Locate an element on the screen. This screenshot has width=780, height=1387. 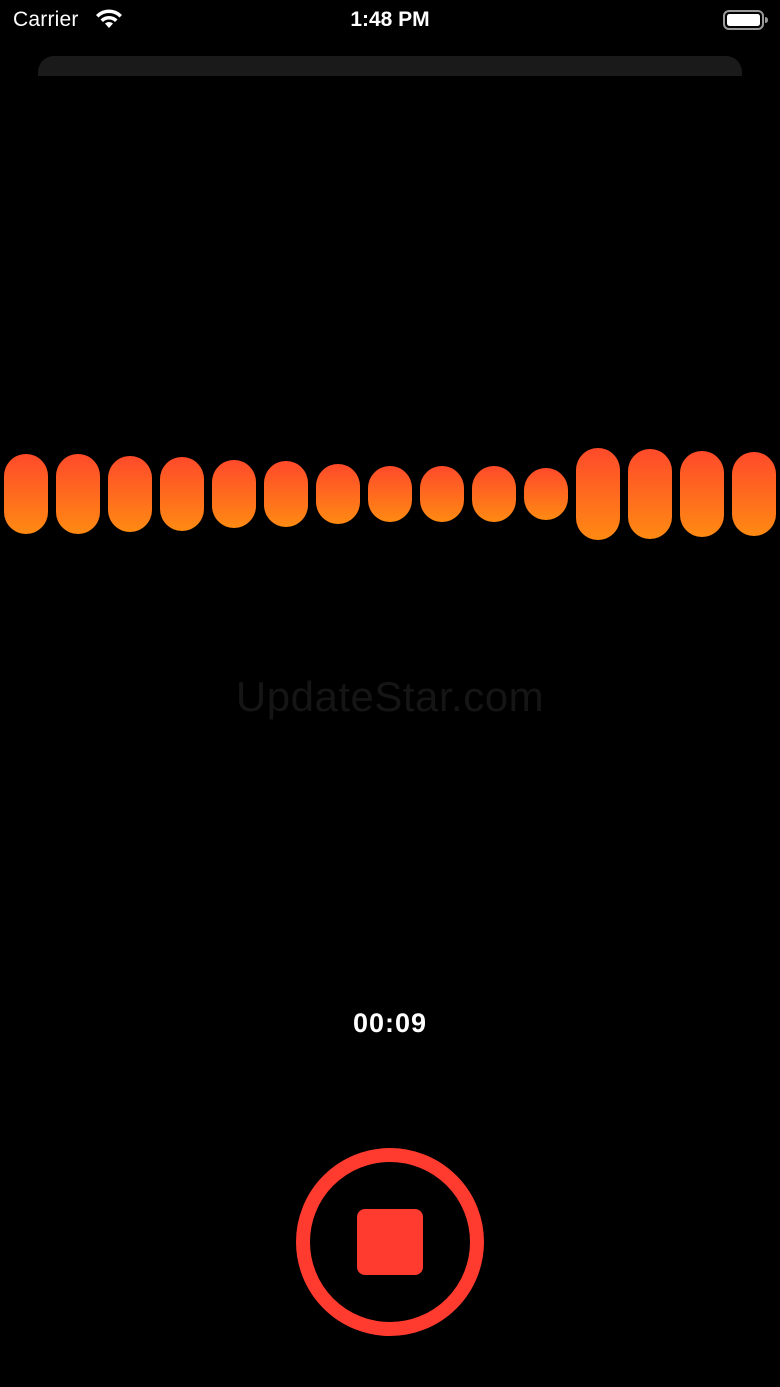
stop-recording-button is located at coordinates (390, 1242).